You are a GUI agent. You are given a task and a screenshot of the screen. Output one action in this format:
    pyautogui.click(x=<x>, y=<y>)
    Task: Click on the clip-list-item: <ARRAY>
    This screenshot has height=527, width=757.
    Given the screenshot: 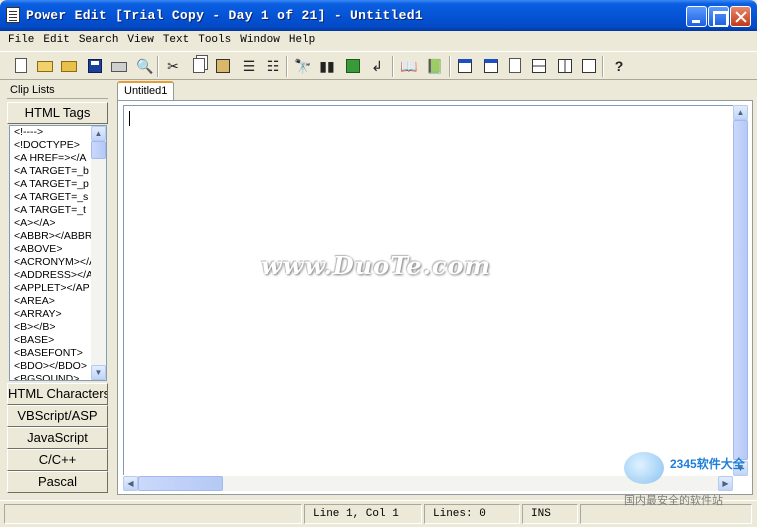 What is the action you would take?
    pyautogui.click(x=50, y=314)
    